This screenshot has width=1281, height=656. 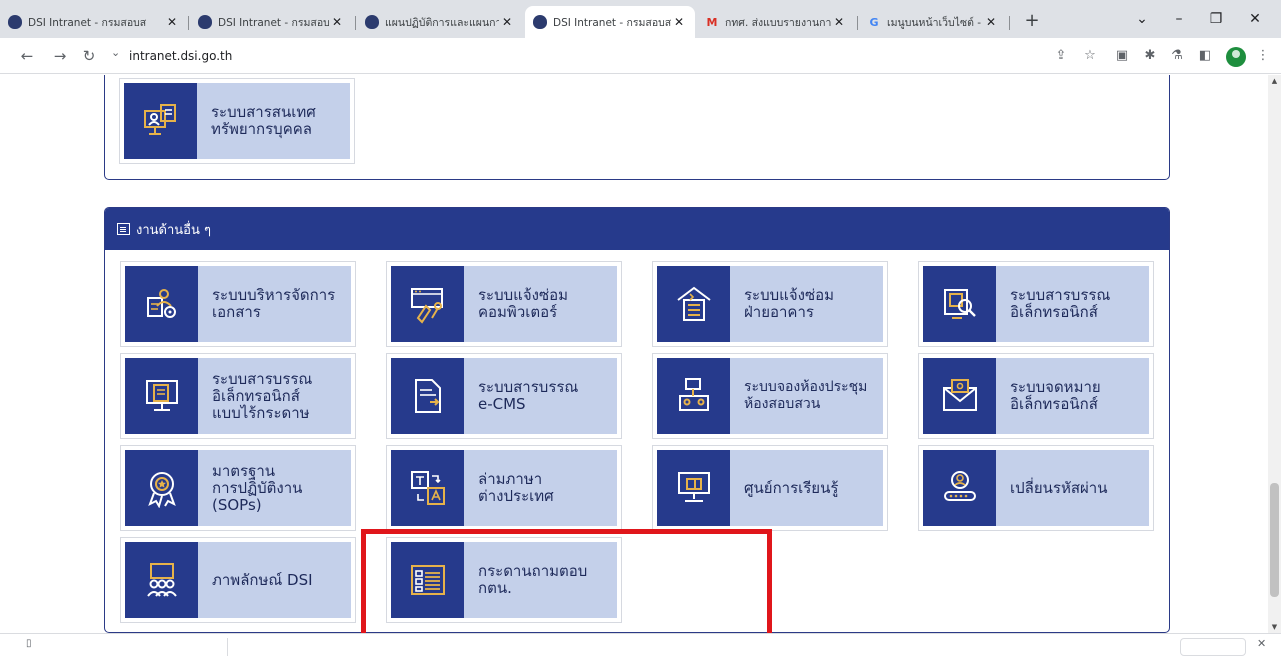 I want to click on tile-label: ระบบสารสนเทศ ทรัพยากรบุคคล, so click(x=263, y=120).